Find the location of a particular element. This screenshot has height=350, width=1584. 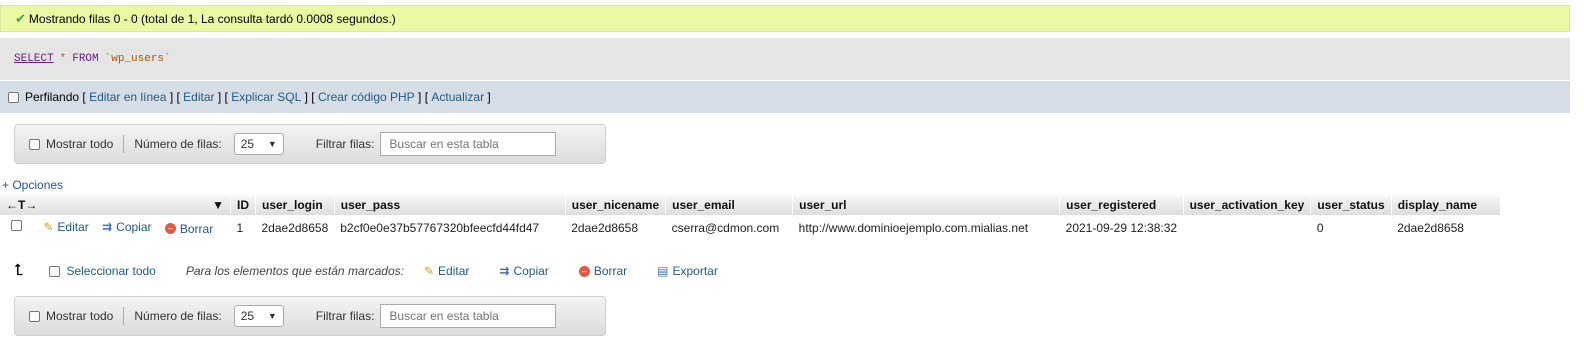

refresh-link: Actualizar is located at coordinates (457, 97).